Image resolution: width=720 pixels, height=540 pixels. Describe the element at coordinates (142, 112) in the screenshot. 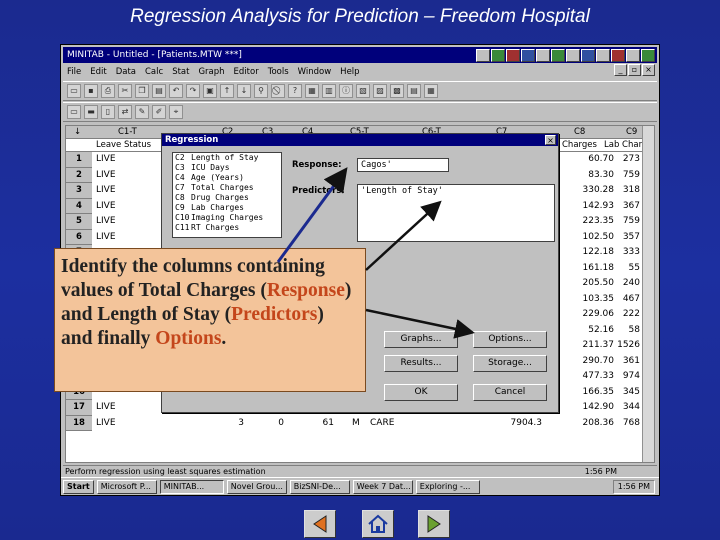

I see `brush-icon: ✎` at that location.